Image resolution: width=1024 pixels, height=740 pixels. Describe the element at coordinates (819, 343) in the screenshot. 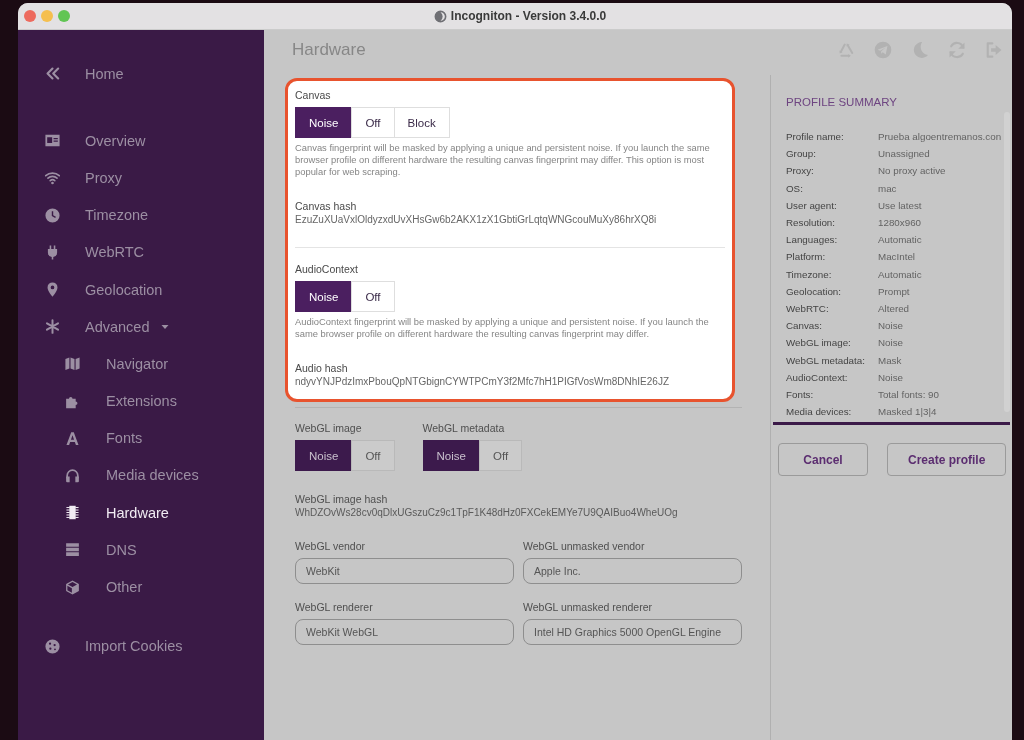

I see `summary-label: WebGL image:` at that location.